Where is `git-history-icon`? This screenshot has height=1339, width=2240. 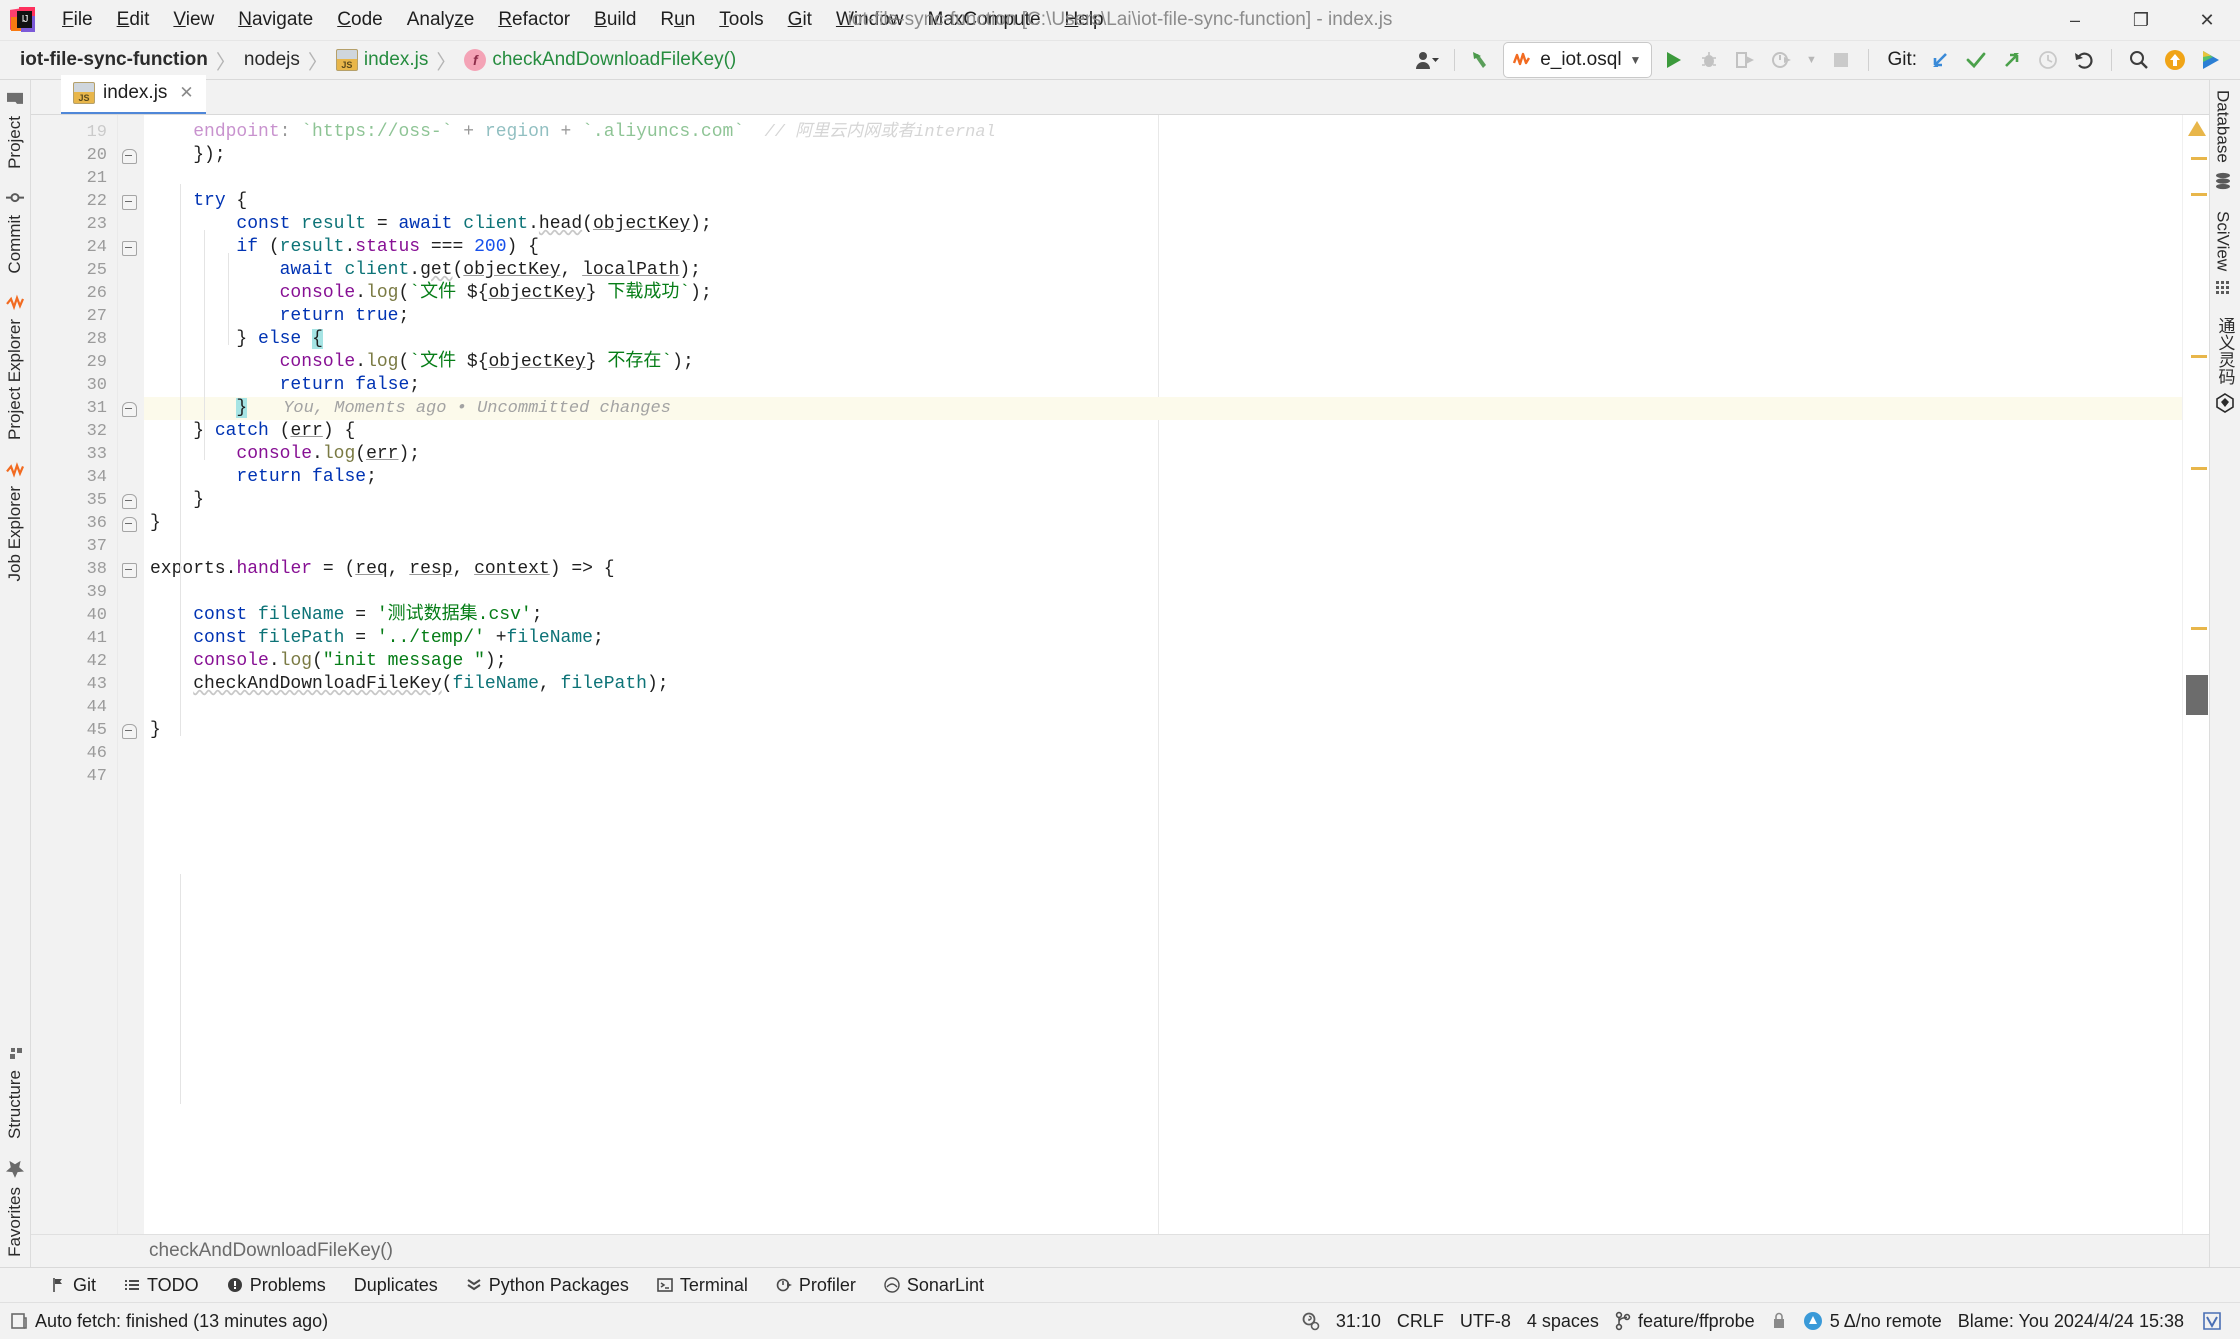 git-history-icon is located at coordinates (2048, 60).